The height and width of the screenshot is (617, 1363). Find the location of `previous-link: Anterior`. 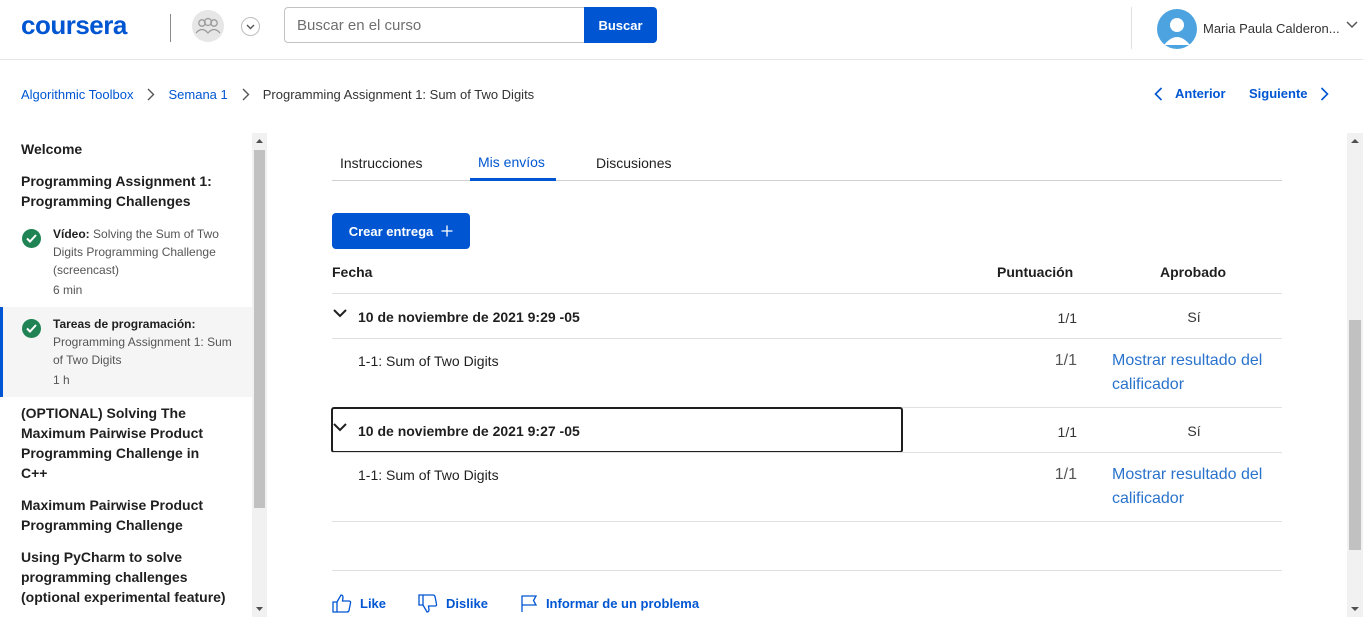

previous-link: Anterior is located at coordinates (1190, 93).